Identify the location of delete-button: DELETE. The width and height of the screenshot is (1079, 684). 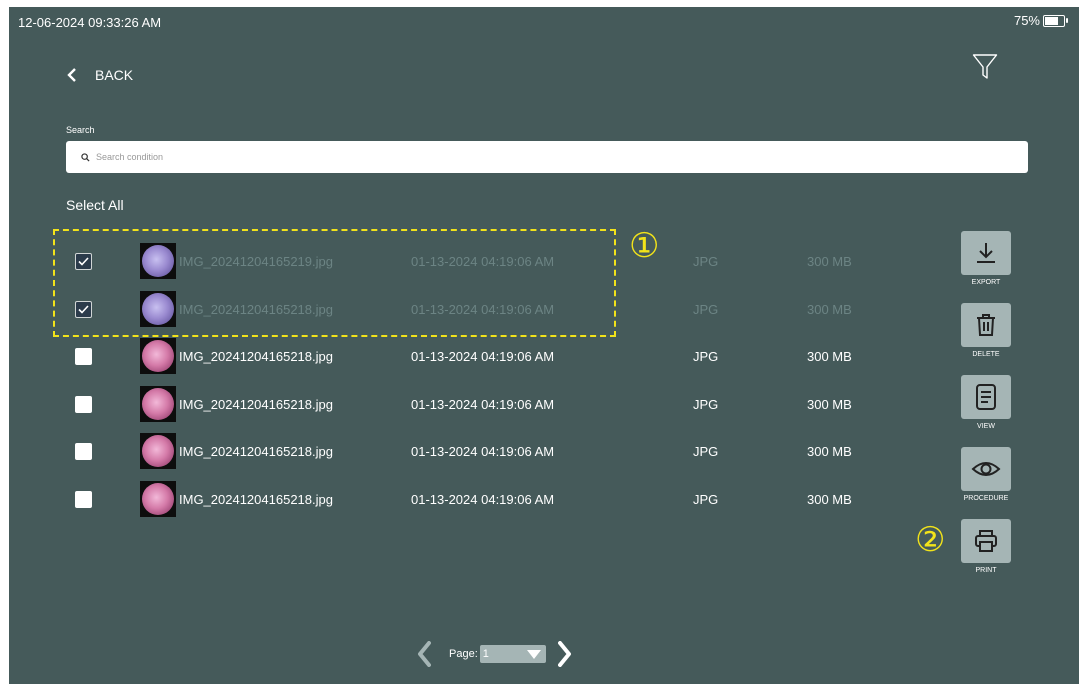
(986, 330).